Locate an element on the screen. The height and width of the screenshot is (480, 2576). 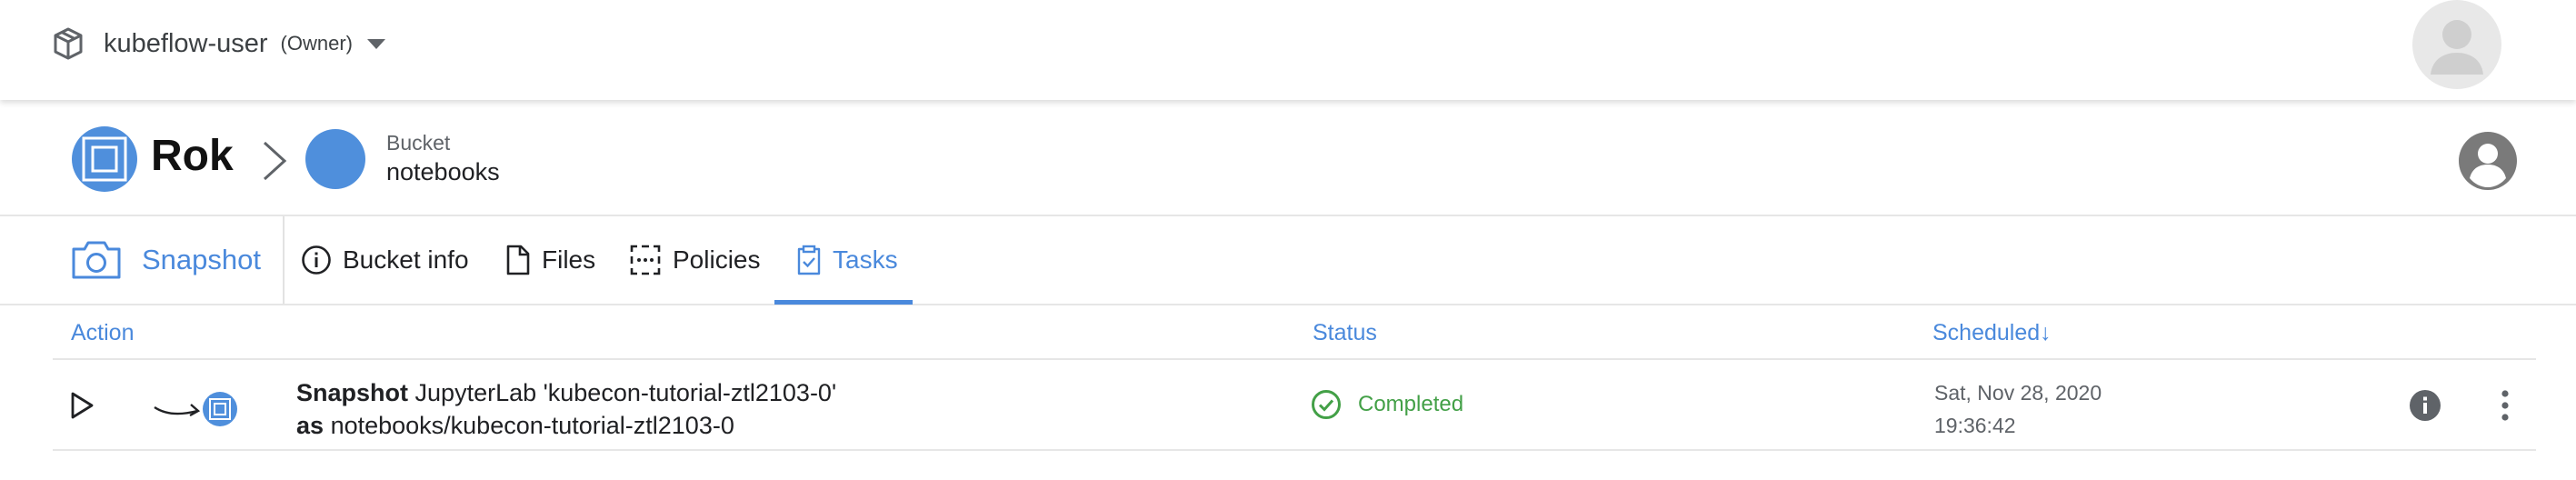
policy-icon is located at coordinates (645, 260).